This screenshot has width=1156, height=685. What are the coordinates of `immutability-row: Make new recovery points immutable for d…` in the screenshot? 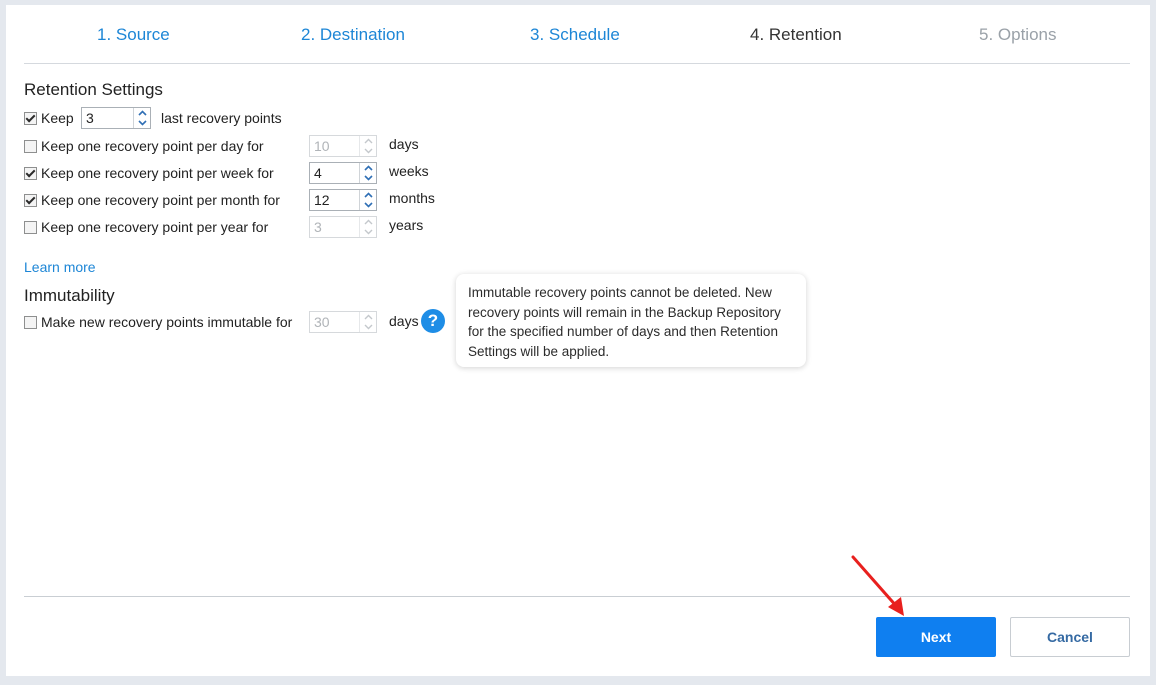 It's located at (234, 323).